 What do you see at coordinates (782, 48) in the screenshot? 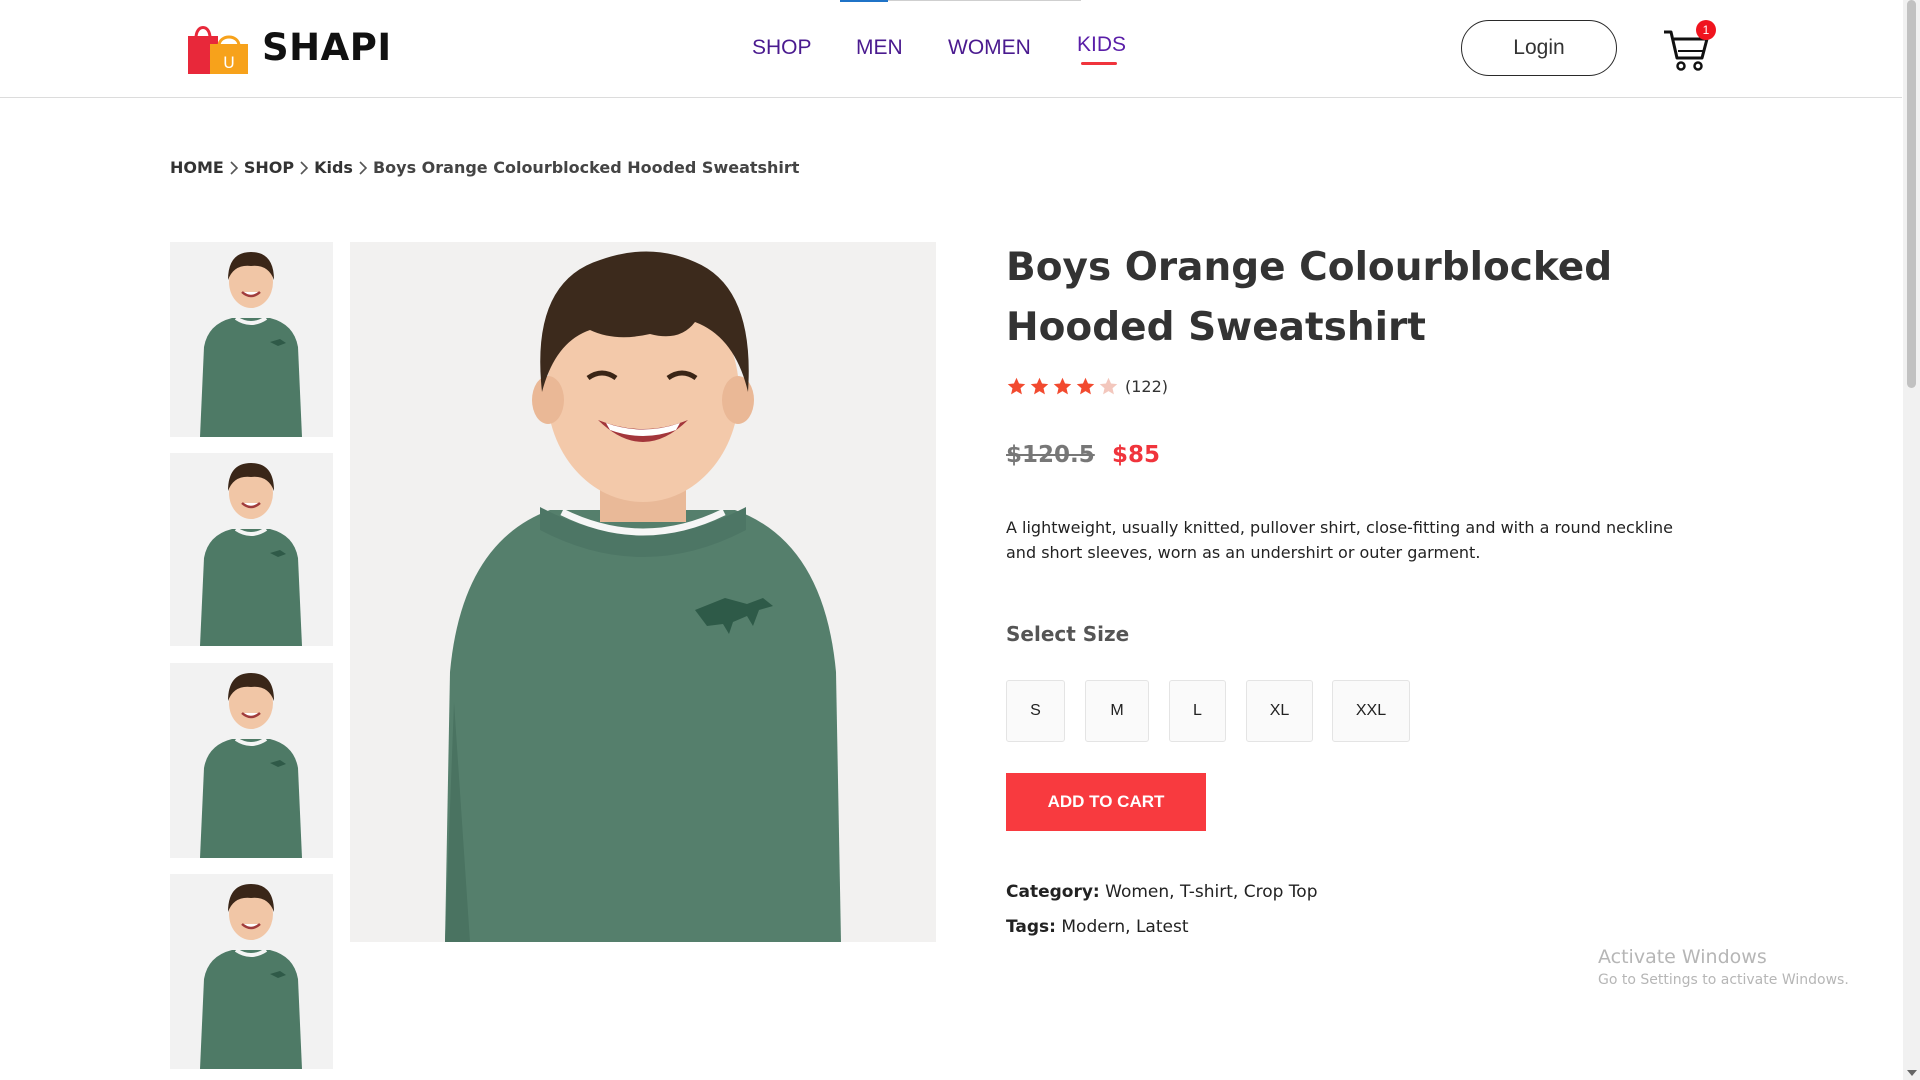
I see `nav-shop: SHOP` at bounding box center [782, 48].